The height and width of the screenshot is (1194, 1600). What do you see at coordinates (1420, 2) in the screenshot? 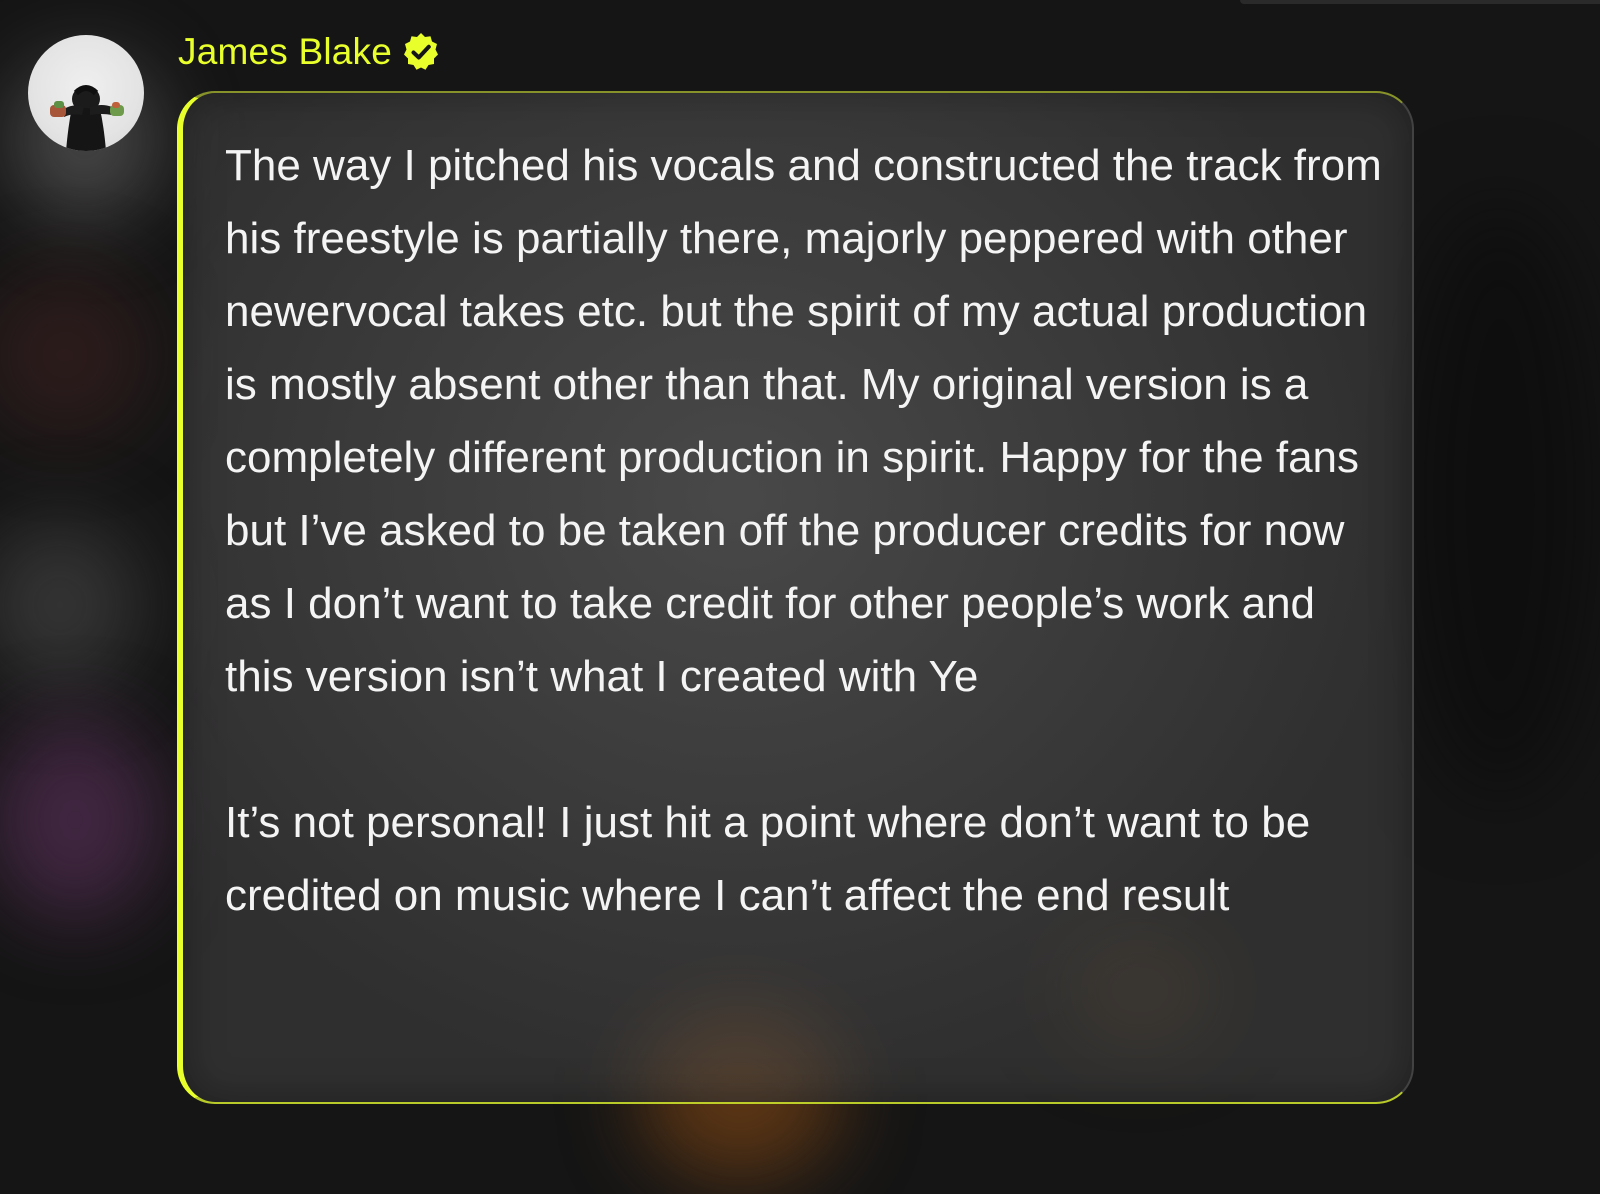
I see `top-panel-edge` at bounding box center [1420, 2].